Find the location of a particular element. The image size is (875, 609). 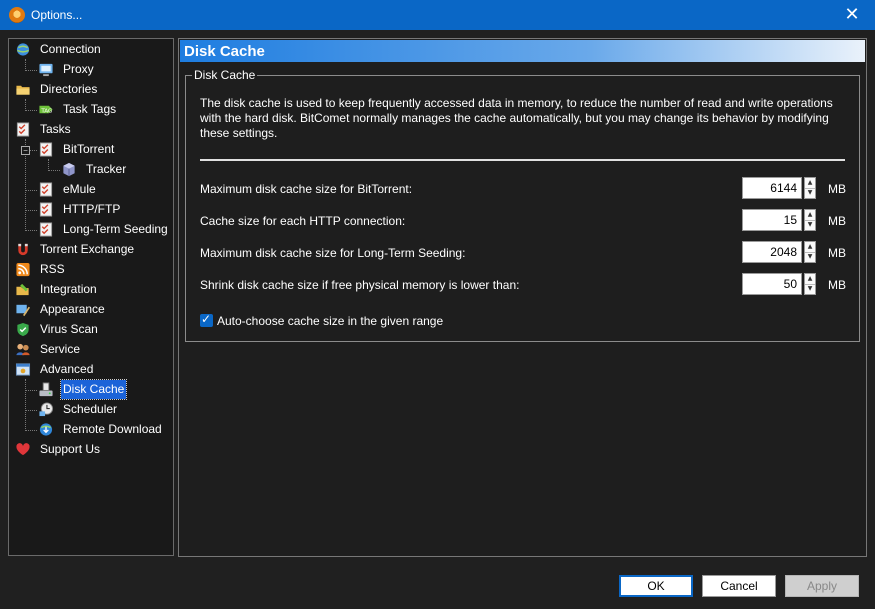

disk-cache-icon is located at coordinates (46, 389).